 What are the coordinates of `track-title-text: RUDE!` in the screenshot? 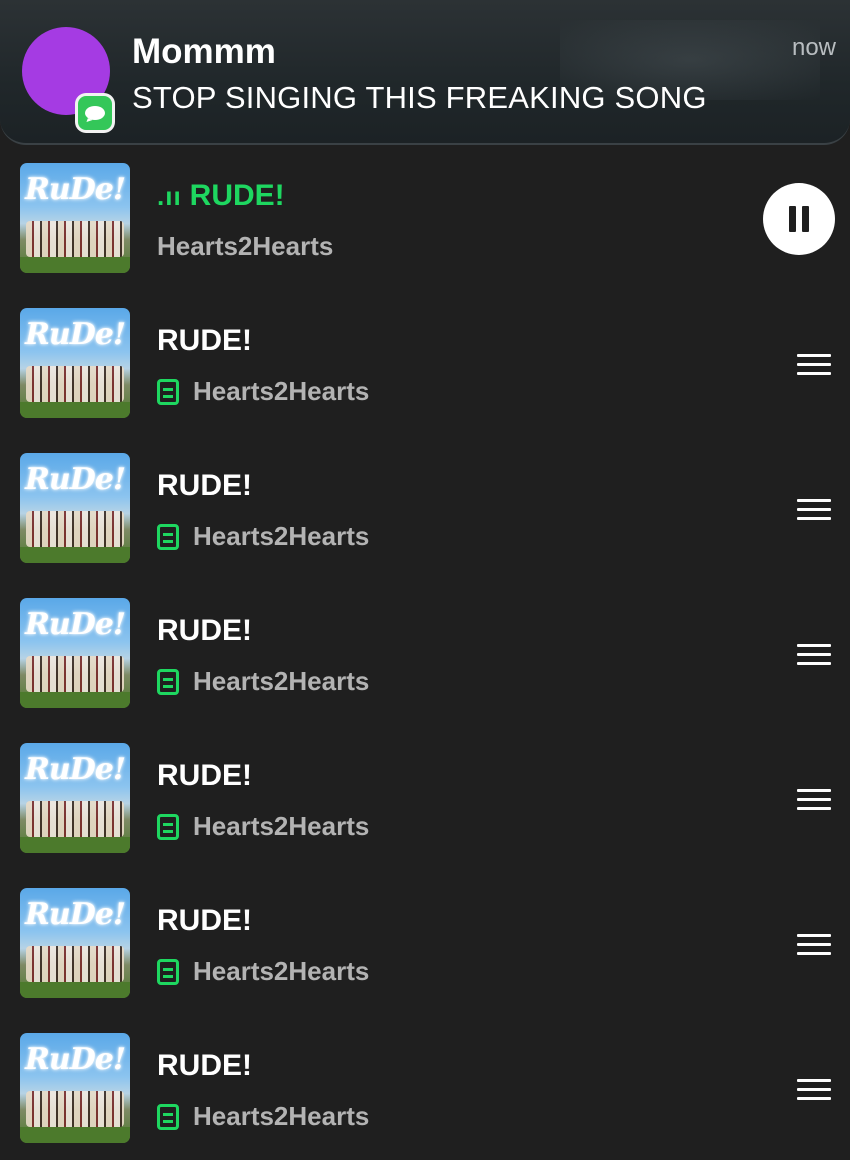 It's located at (237, 195).